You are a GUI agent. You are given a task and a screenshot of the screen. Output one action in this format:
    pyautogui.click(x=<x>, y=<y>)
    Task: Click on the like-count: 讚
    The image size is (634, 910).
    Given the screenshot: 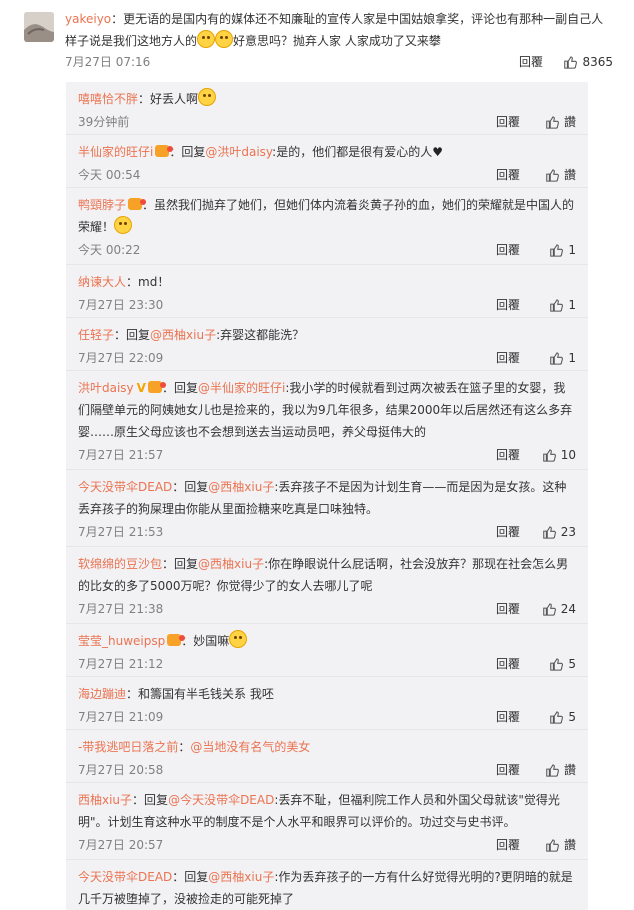 What is the action you would take?
    pyautogui.click(x=569, y=122)
    